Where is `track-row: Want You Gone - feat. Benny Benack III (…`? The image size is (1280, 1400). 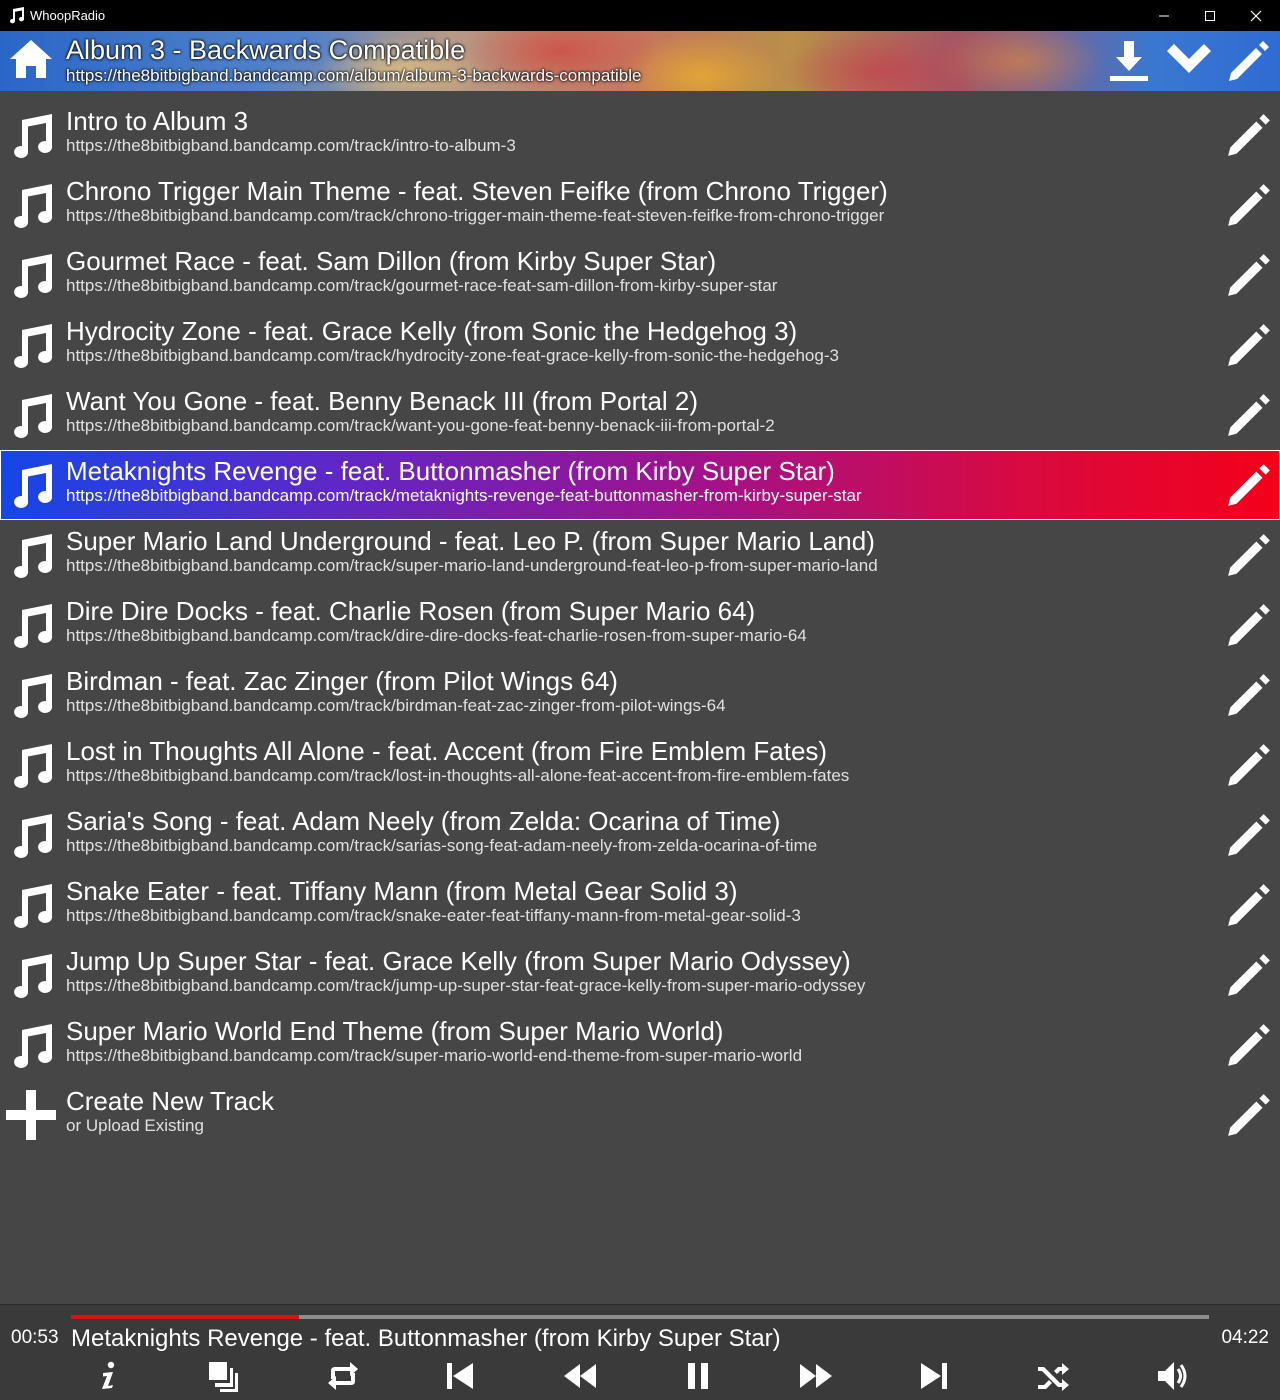
track-row: Want You Gone - feat. Benny Benack III (… is located at coordinates (640, 415).